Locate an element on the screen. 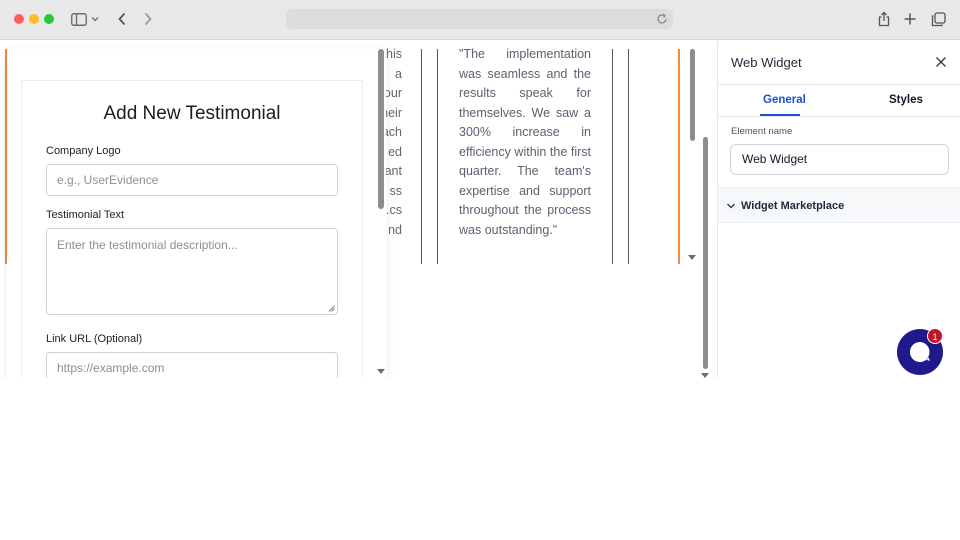  close-icon is located at coordinates (941, 62).